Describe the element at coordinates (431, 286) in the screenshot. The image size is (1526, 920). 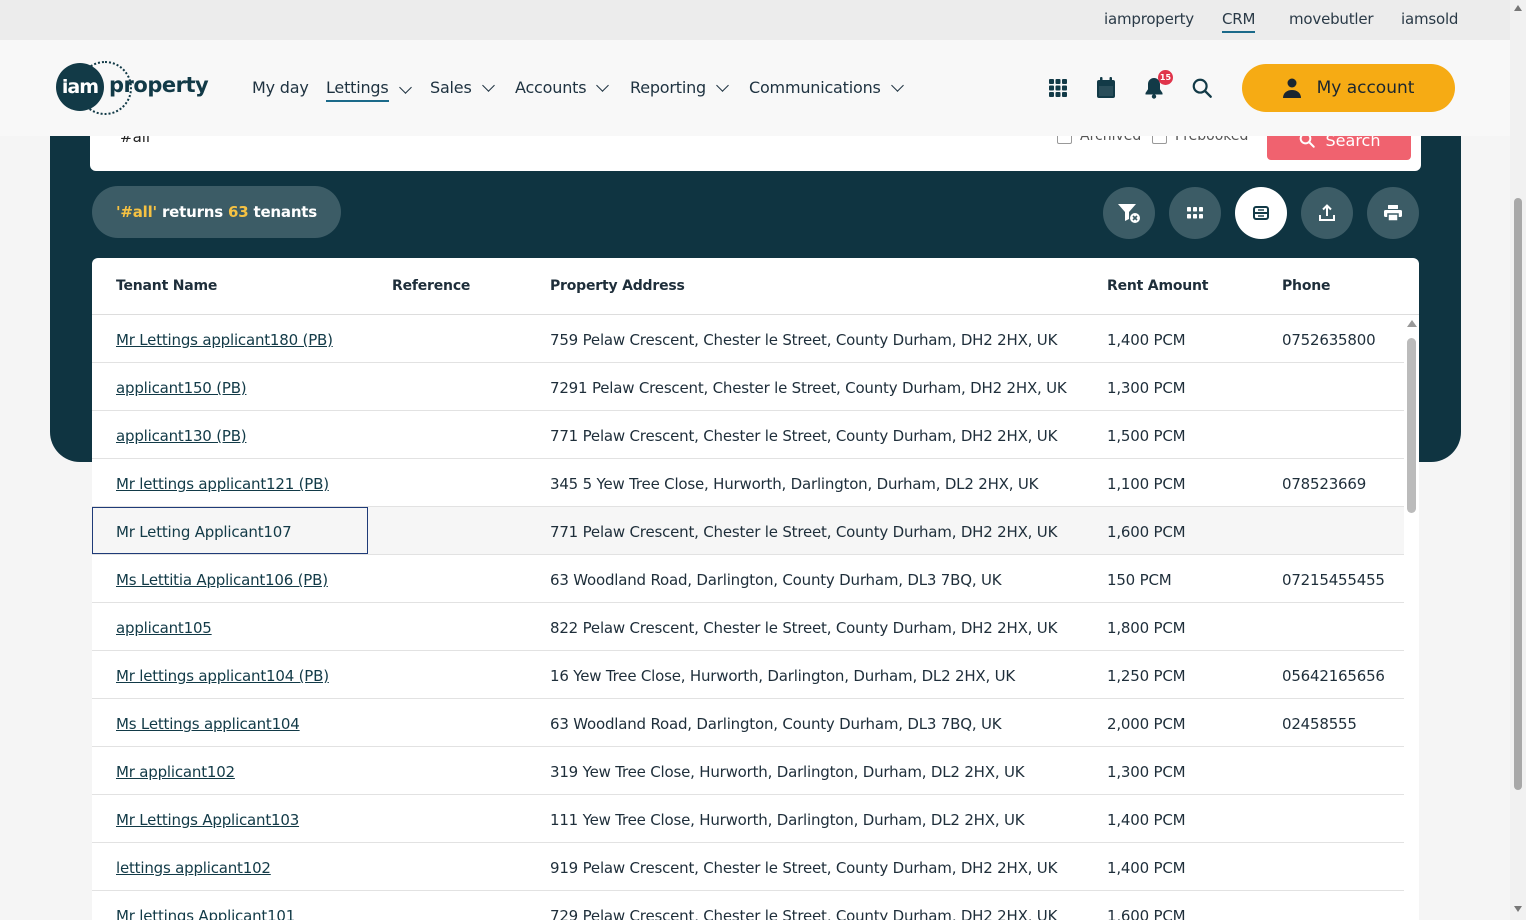
I see `column-reference: Reference` at that location.